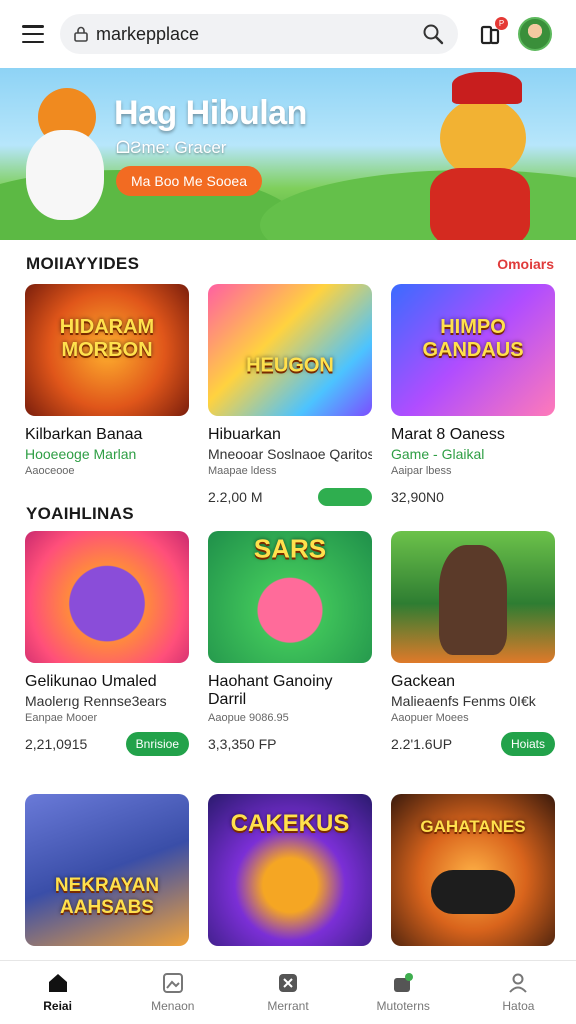 The width and height of the screenshot is (576, 1024). What do you see at coordinates (423, 681) in the screenshot?
I see `game-title: Gackean` at bounding box center [423, 681].